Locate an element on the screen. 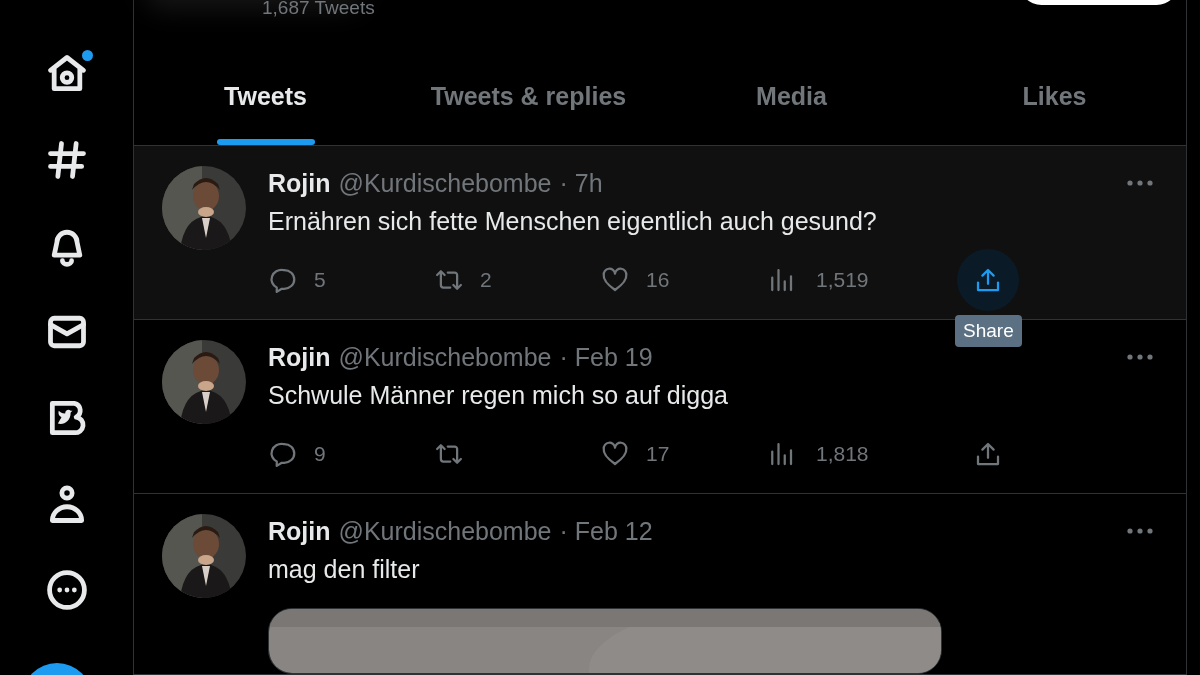  view-count: 1,519 is located at coordinates (842, 280).